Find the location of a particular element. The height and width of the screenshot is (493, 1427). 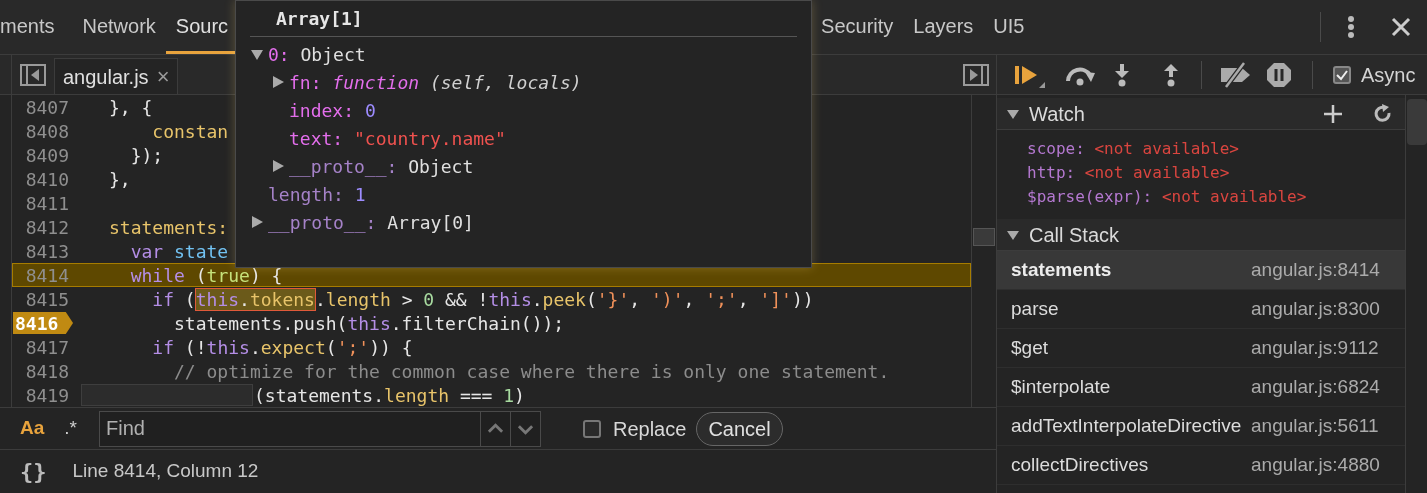

tree-entry: fn: function (self, locals) is located at coordinates (435, 82).